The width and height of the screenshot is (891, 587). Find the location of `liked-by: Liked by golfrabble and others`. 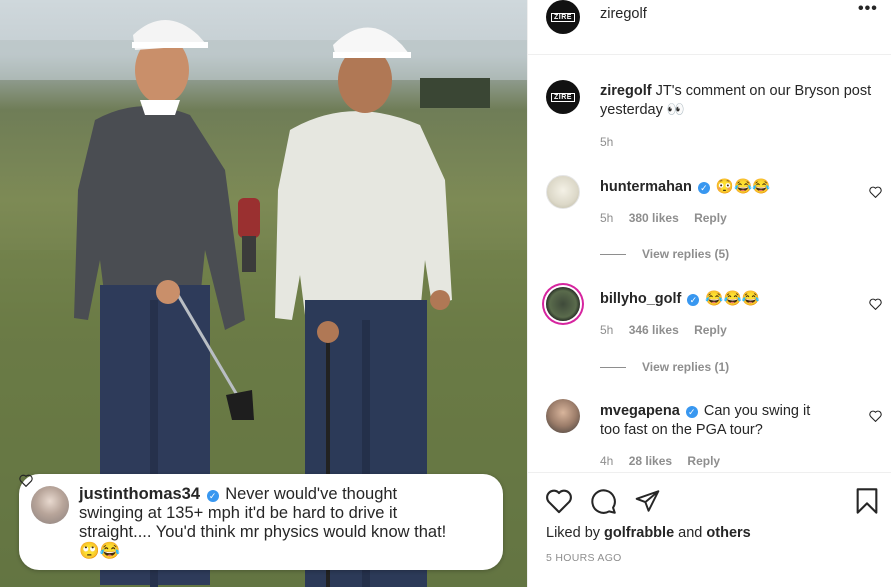

liked-by: Liked by golfrabble and others is located at coordinates (648, 533).